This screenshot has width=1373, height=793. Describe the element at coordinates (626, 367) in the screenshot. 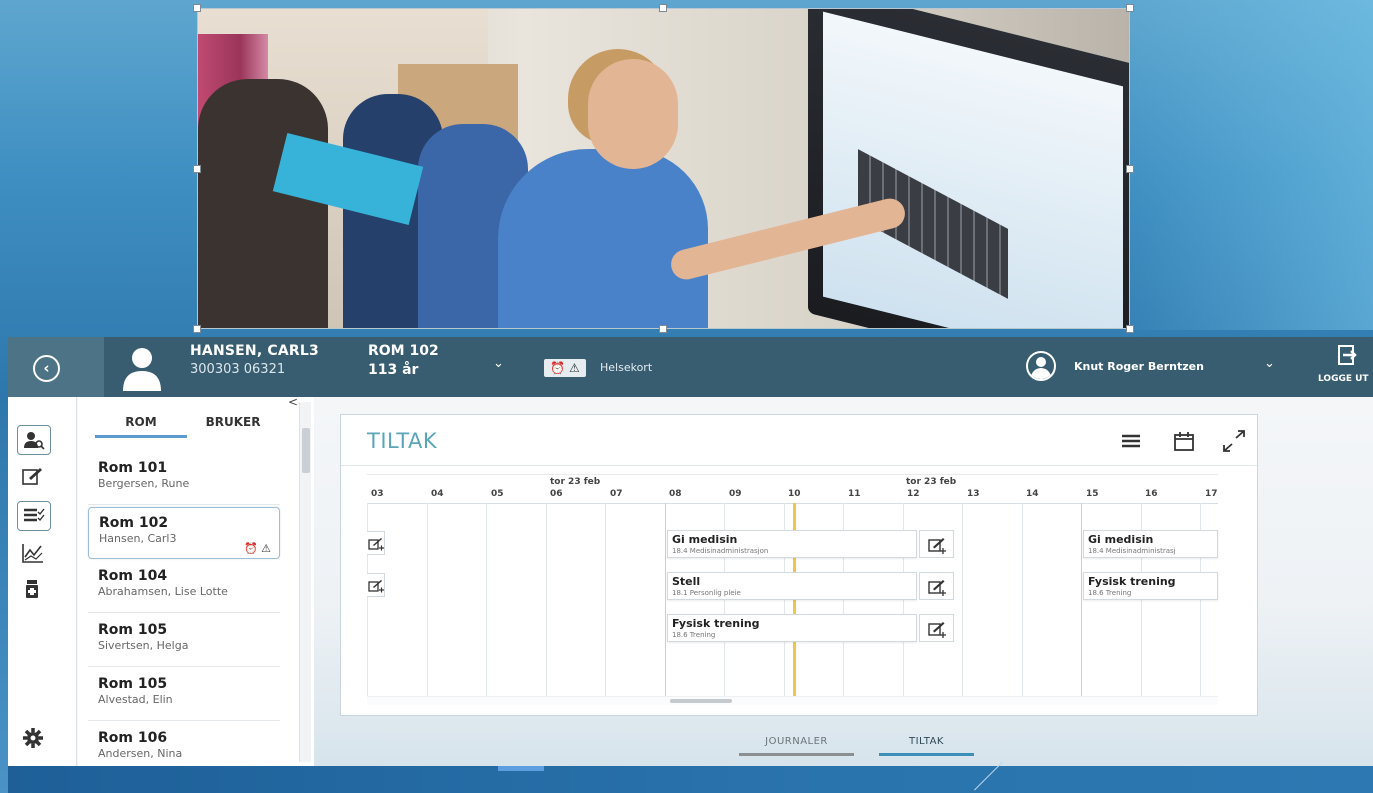

I see `helsekort-link: Helsekort` at that location.